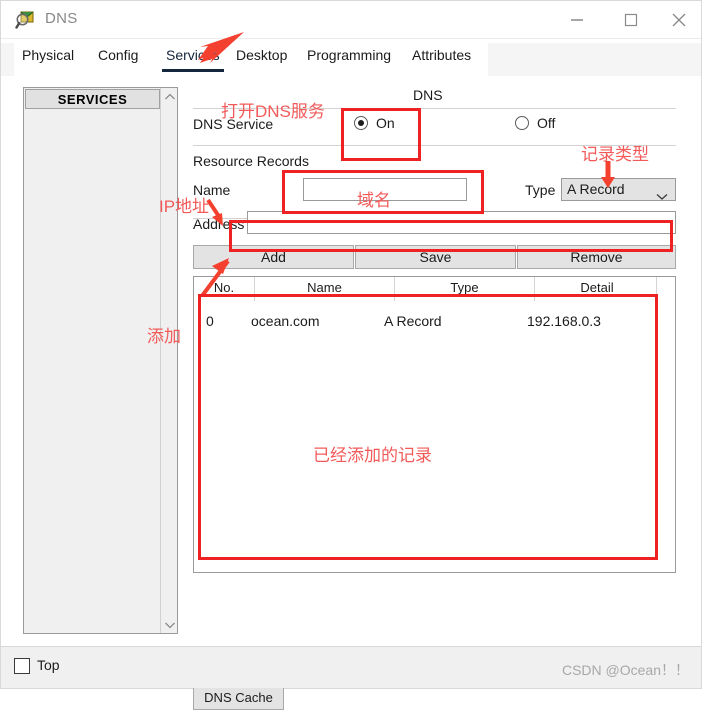  Describe the element at coordinates (285, 321) in the screenshot. I see `cell-name: ocean.com` at that location.